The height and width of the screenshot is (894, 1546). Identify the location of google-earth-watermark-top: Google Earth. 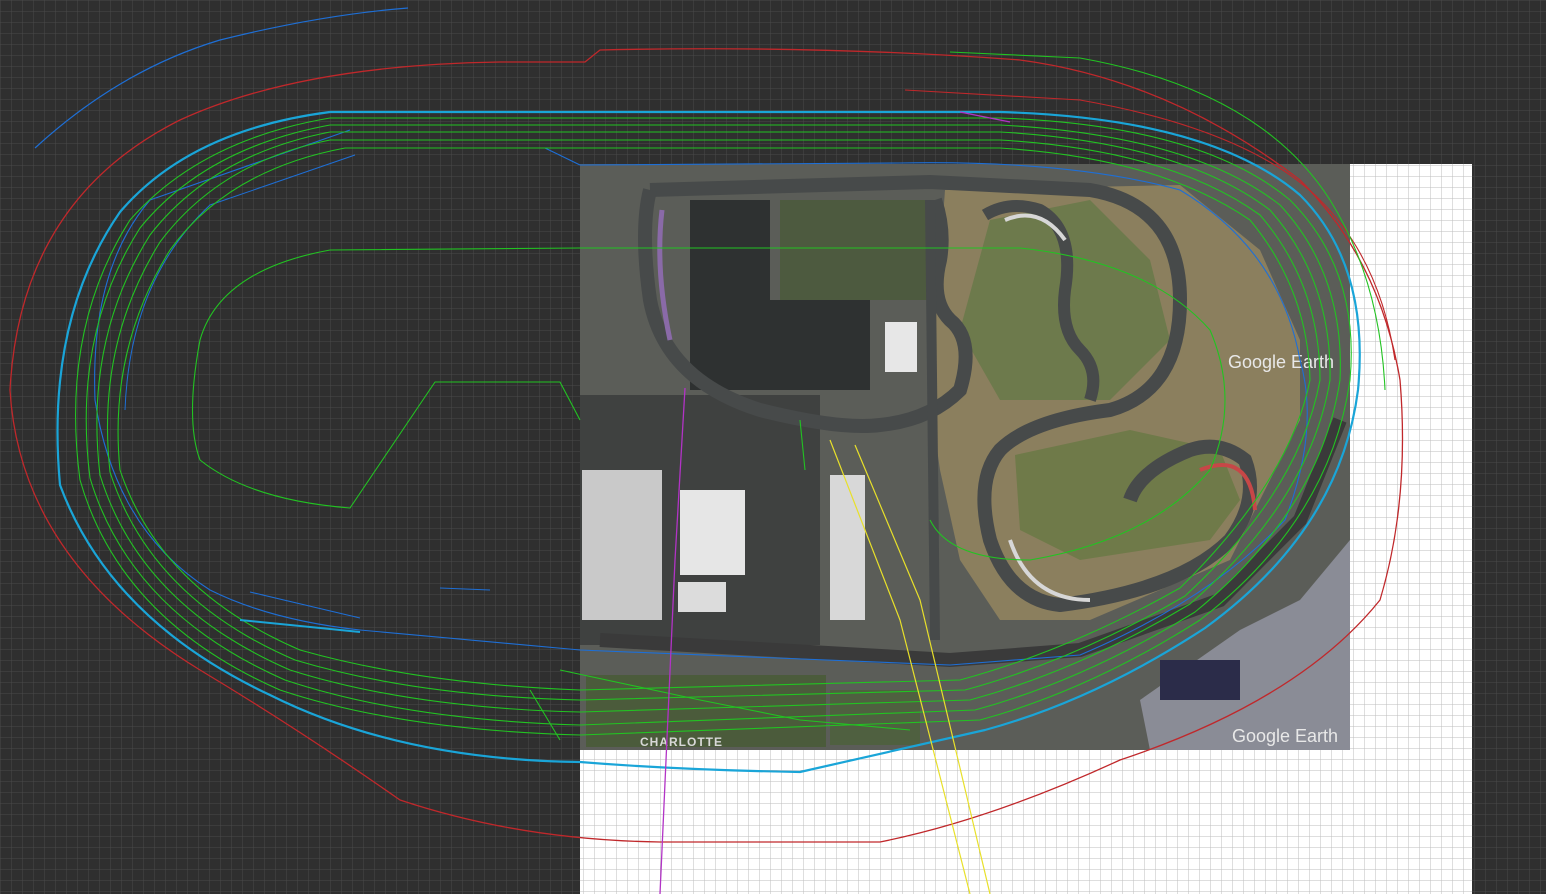
(1281, 362).